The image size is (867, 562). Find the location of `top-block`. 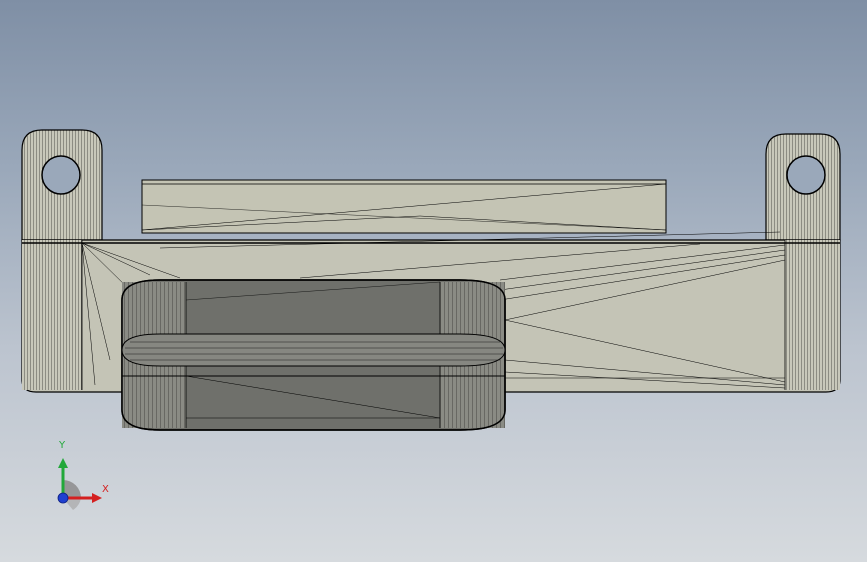

top-block is located at coordinates (404, 206).